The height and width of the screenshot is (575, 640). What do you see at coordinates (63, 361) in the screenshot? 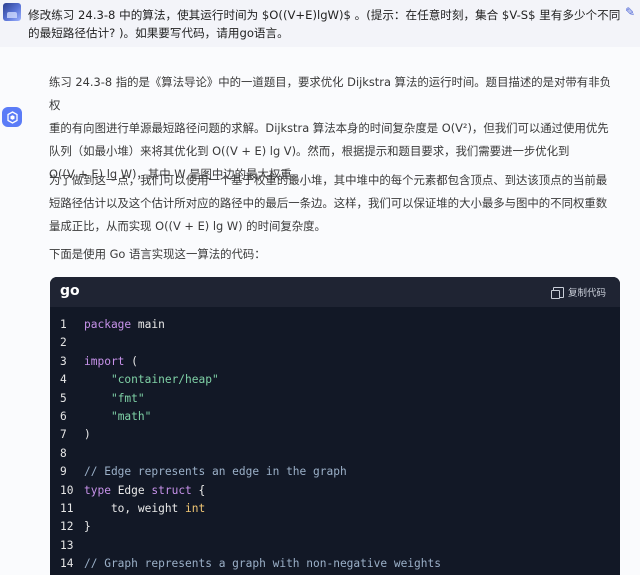
I see `line-number: 3` at bounding box center [63, 361].